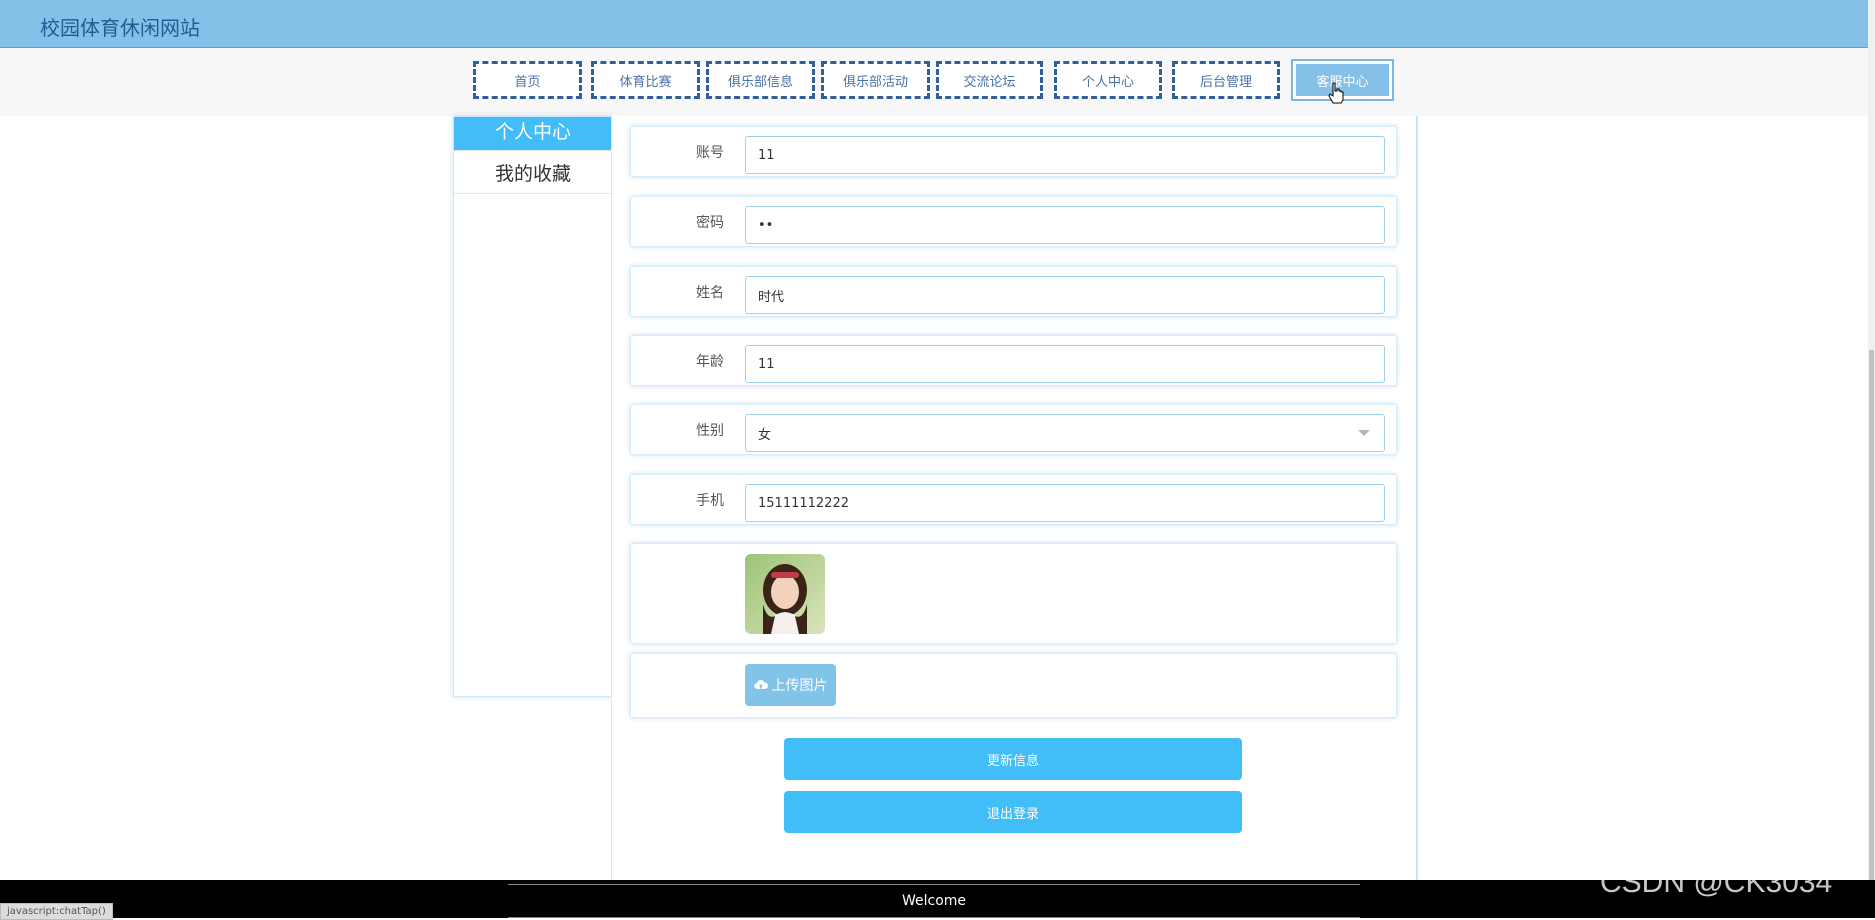 Image resolution: width=1875 pixels, height=920 pixels. I want to click on name-label: 姓名, so click(710, 292).